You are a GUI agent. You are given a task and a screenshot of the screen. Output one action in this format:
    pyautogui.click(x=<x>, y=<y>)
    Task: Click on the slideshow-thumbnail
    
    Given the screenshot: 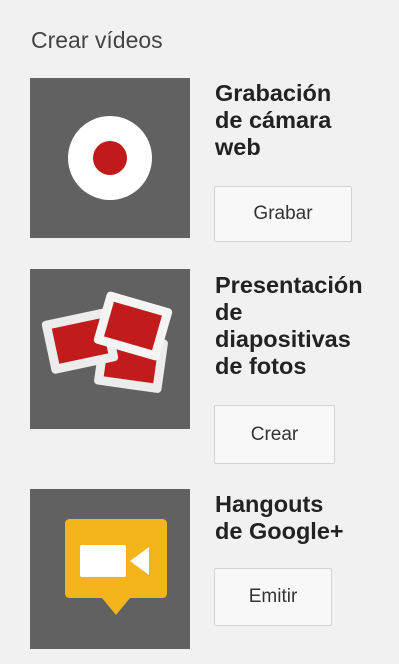 What is the action you would take?
    pyautogui.click(x=110, y=349)
    